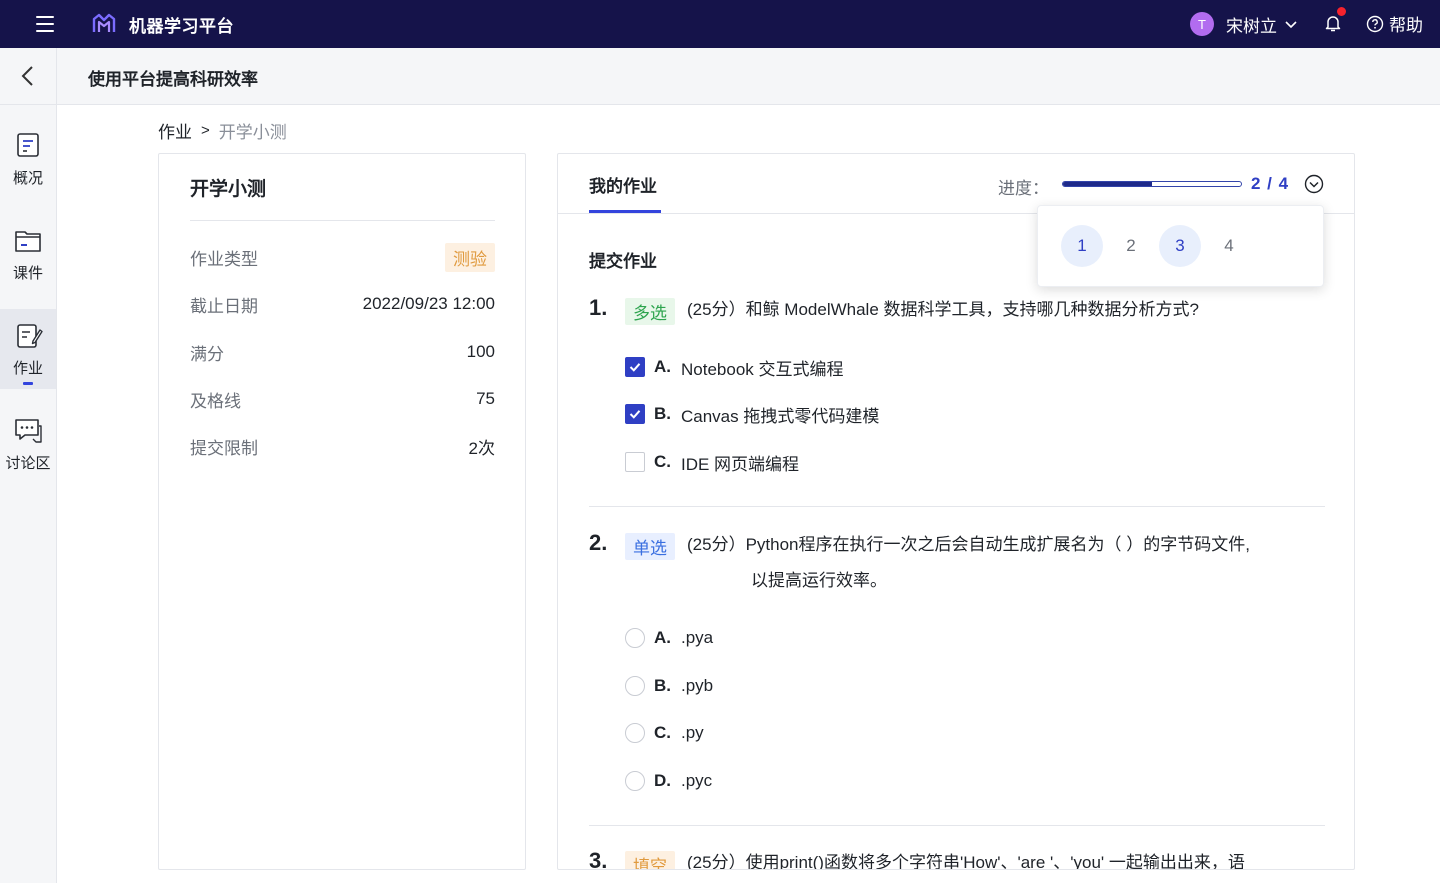 Image resolution: width=1440 pixels, height=883 pixels. Describe the element at coordinates (28, 431) in the screenshot. I see `discussion-icon` at that location.